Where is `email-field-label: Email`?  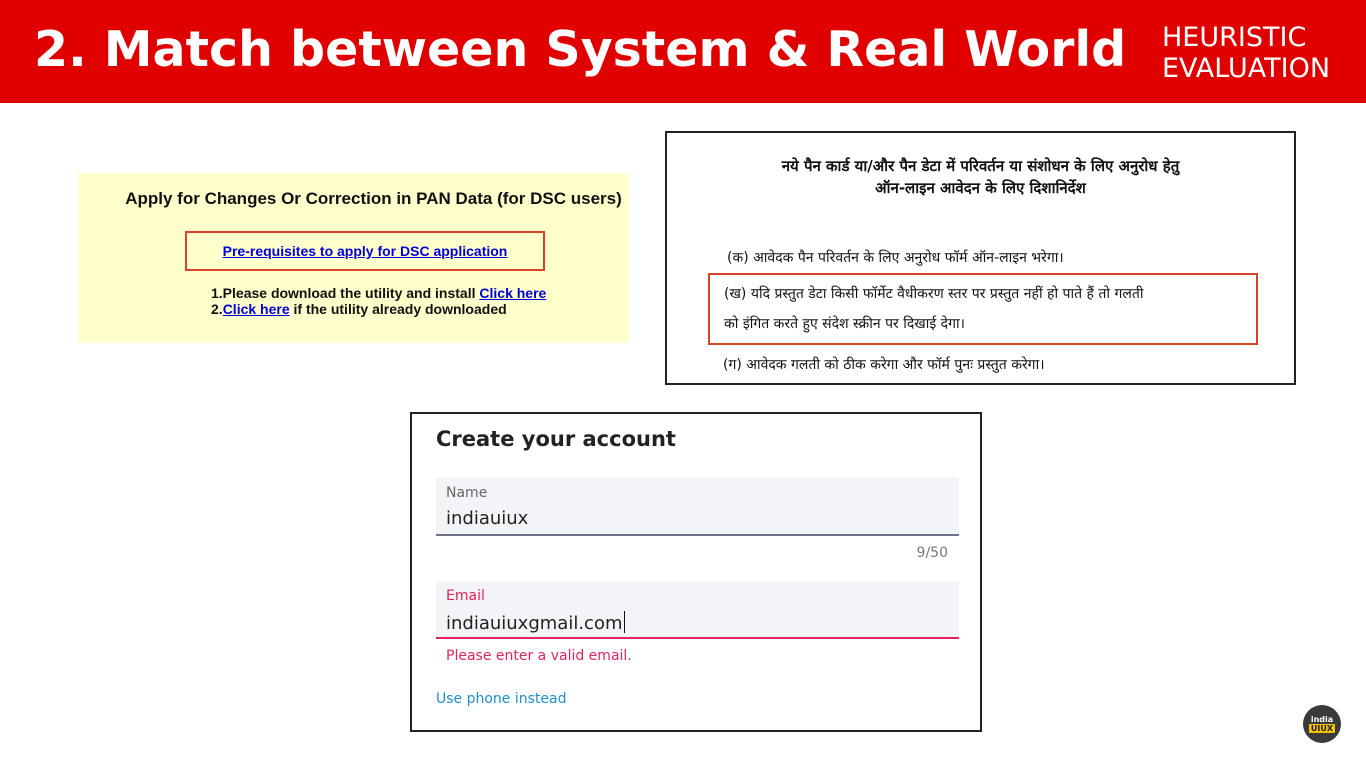 email-field-label: Email is located at coordinates (465, 596).